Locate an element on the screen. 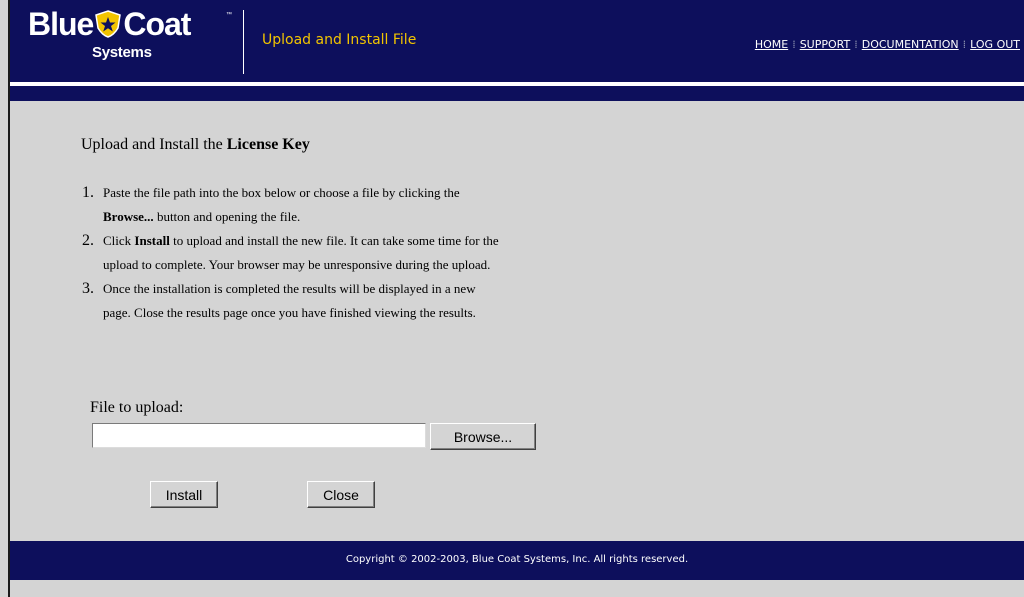 The height and width of the screenshot is (597, 1024). trademark-mark: ™ is located at coordinates (229, 15).